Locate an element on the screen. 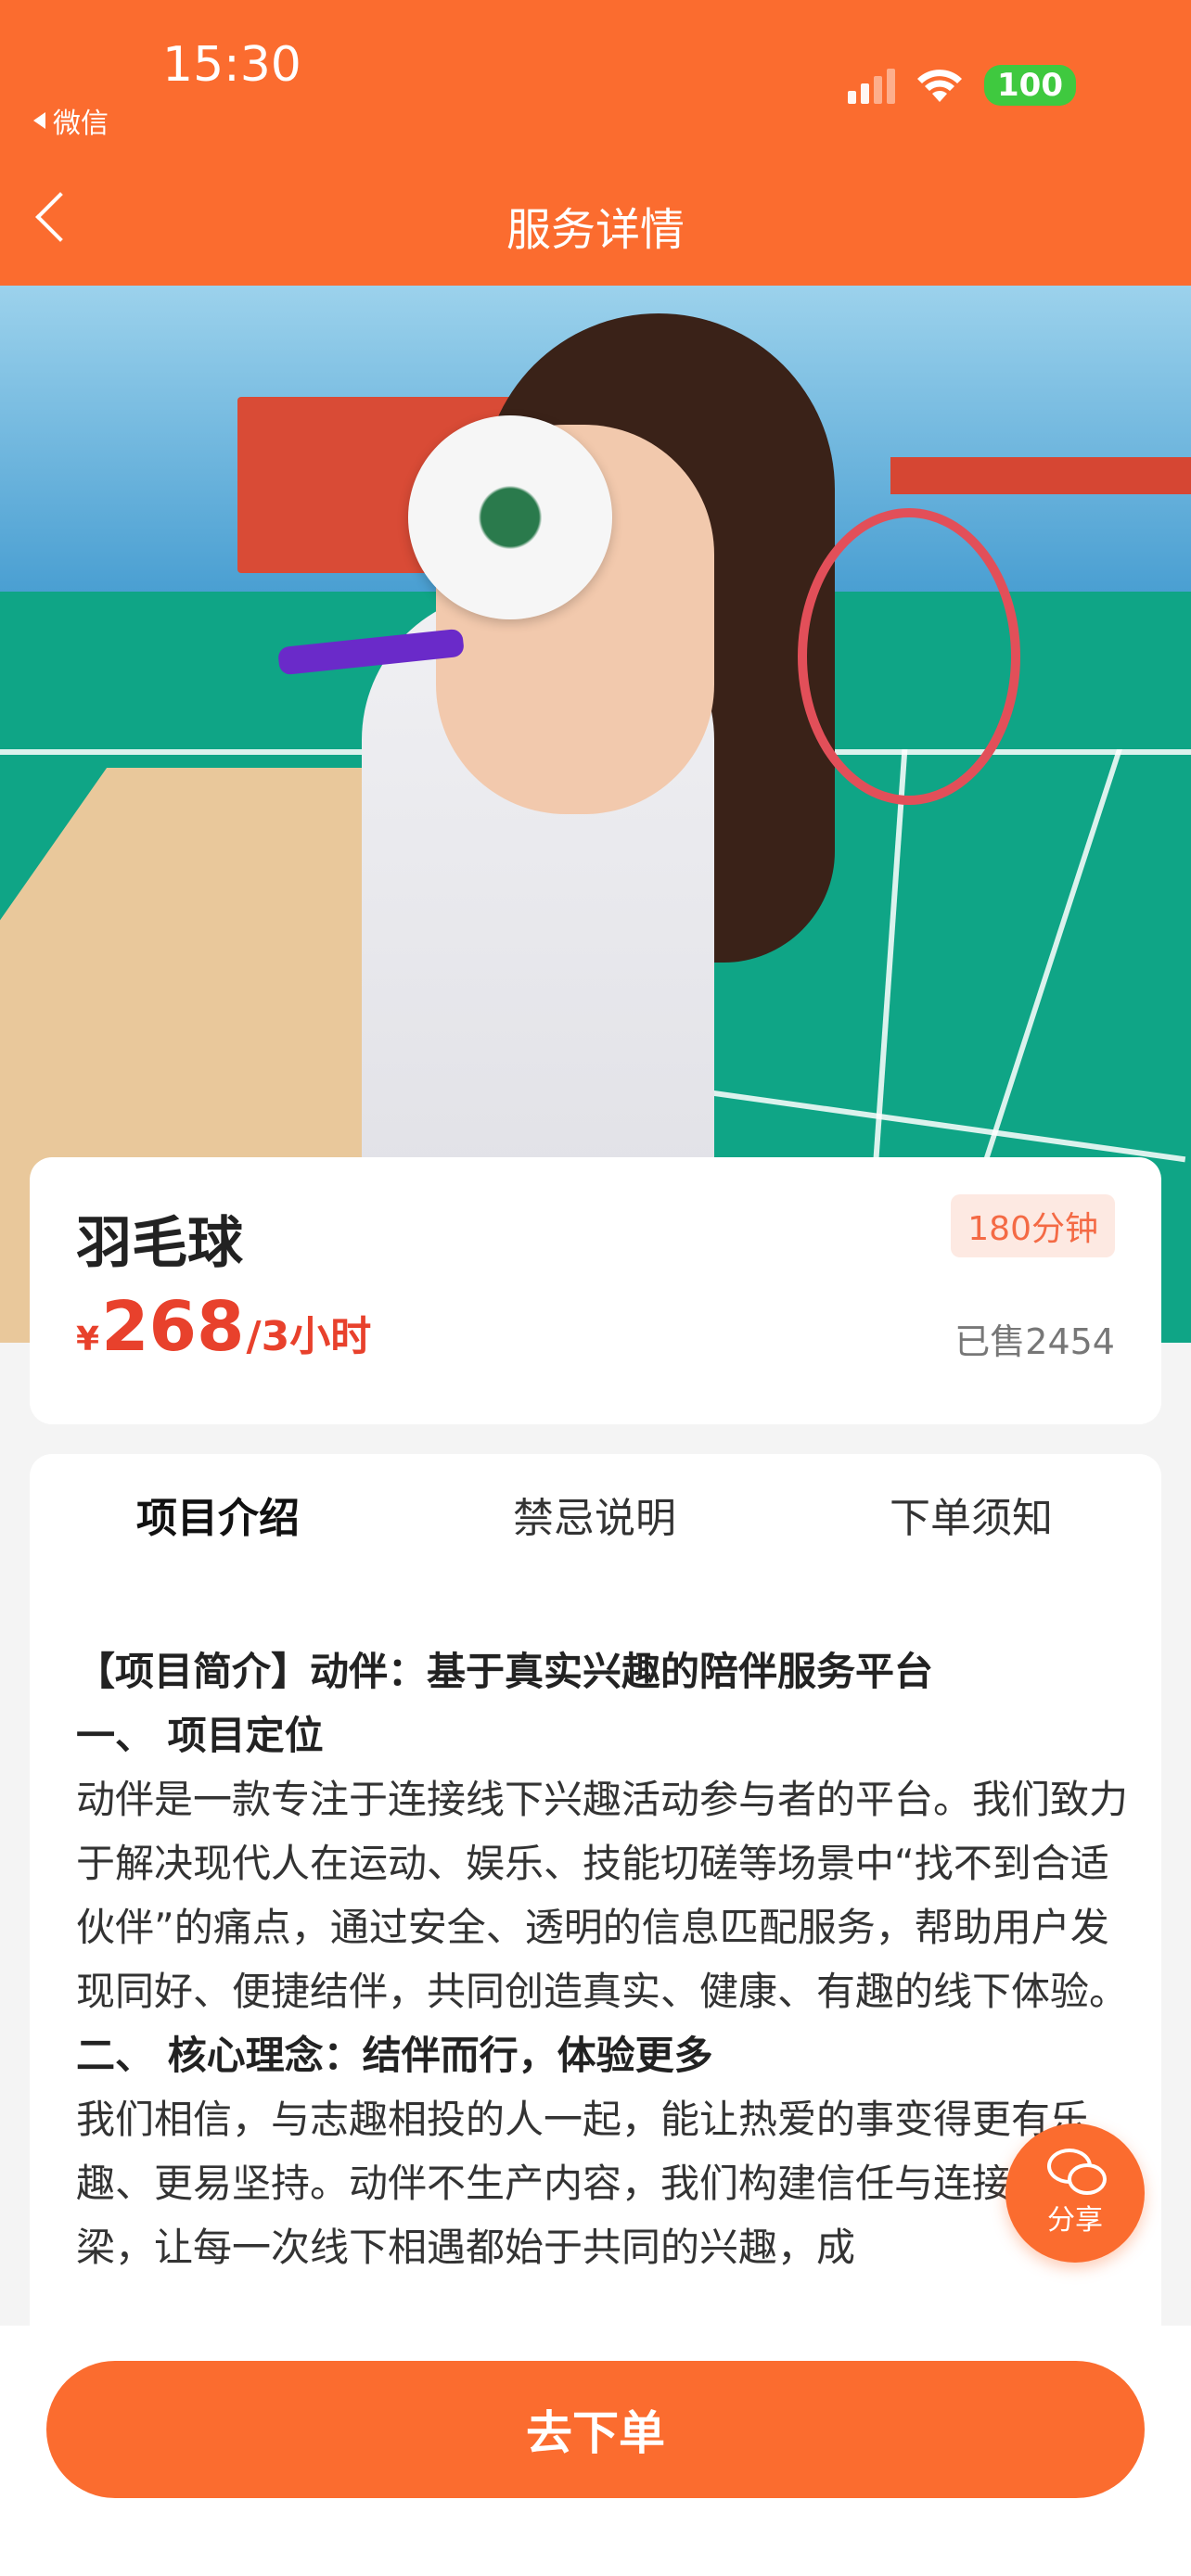 This screenshot has height=2576, width=1191. service-name: 羽毛球 is located at coordinates (159, 1243).